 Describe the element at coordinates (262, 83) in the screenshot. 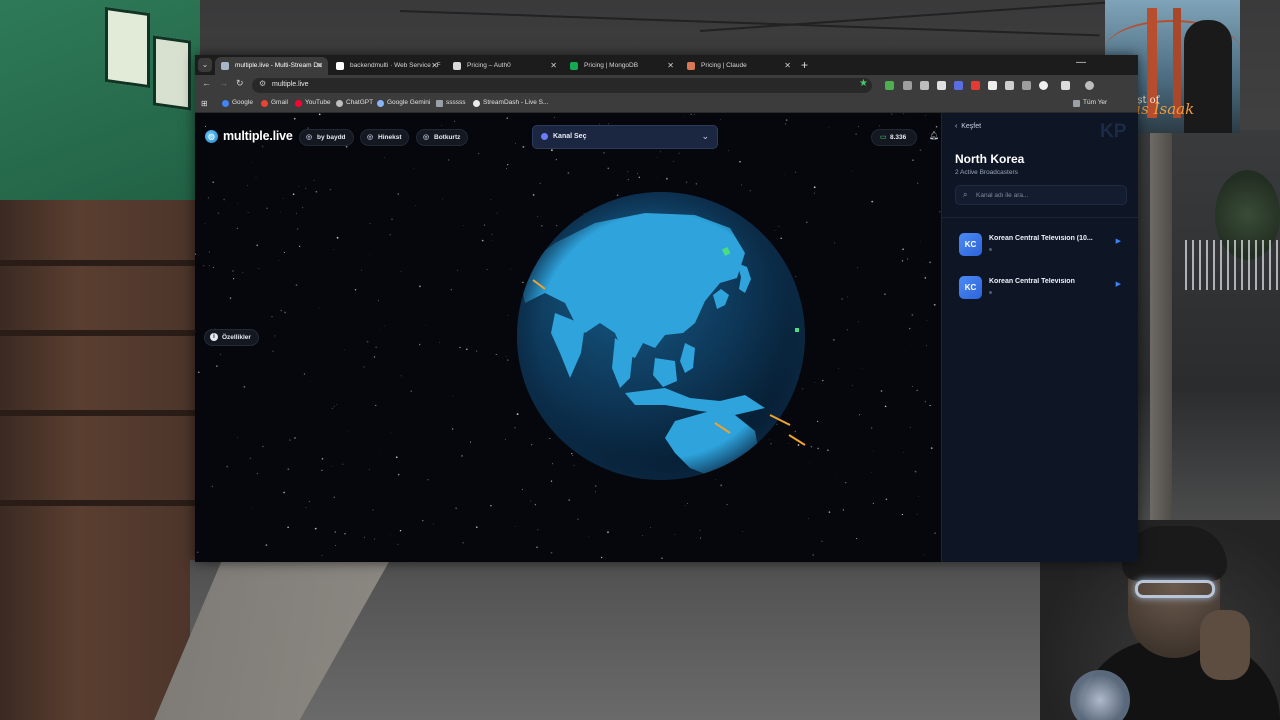

I see `site-info-icon: ⚙` at that location.